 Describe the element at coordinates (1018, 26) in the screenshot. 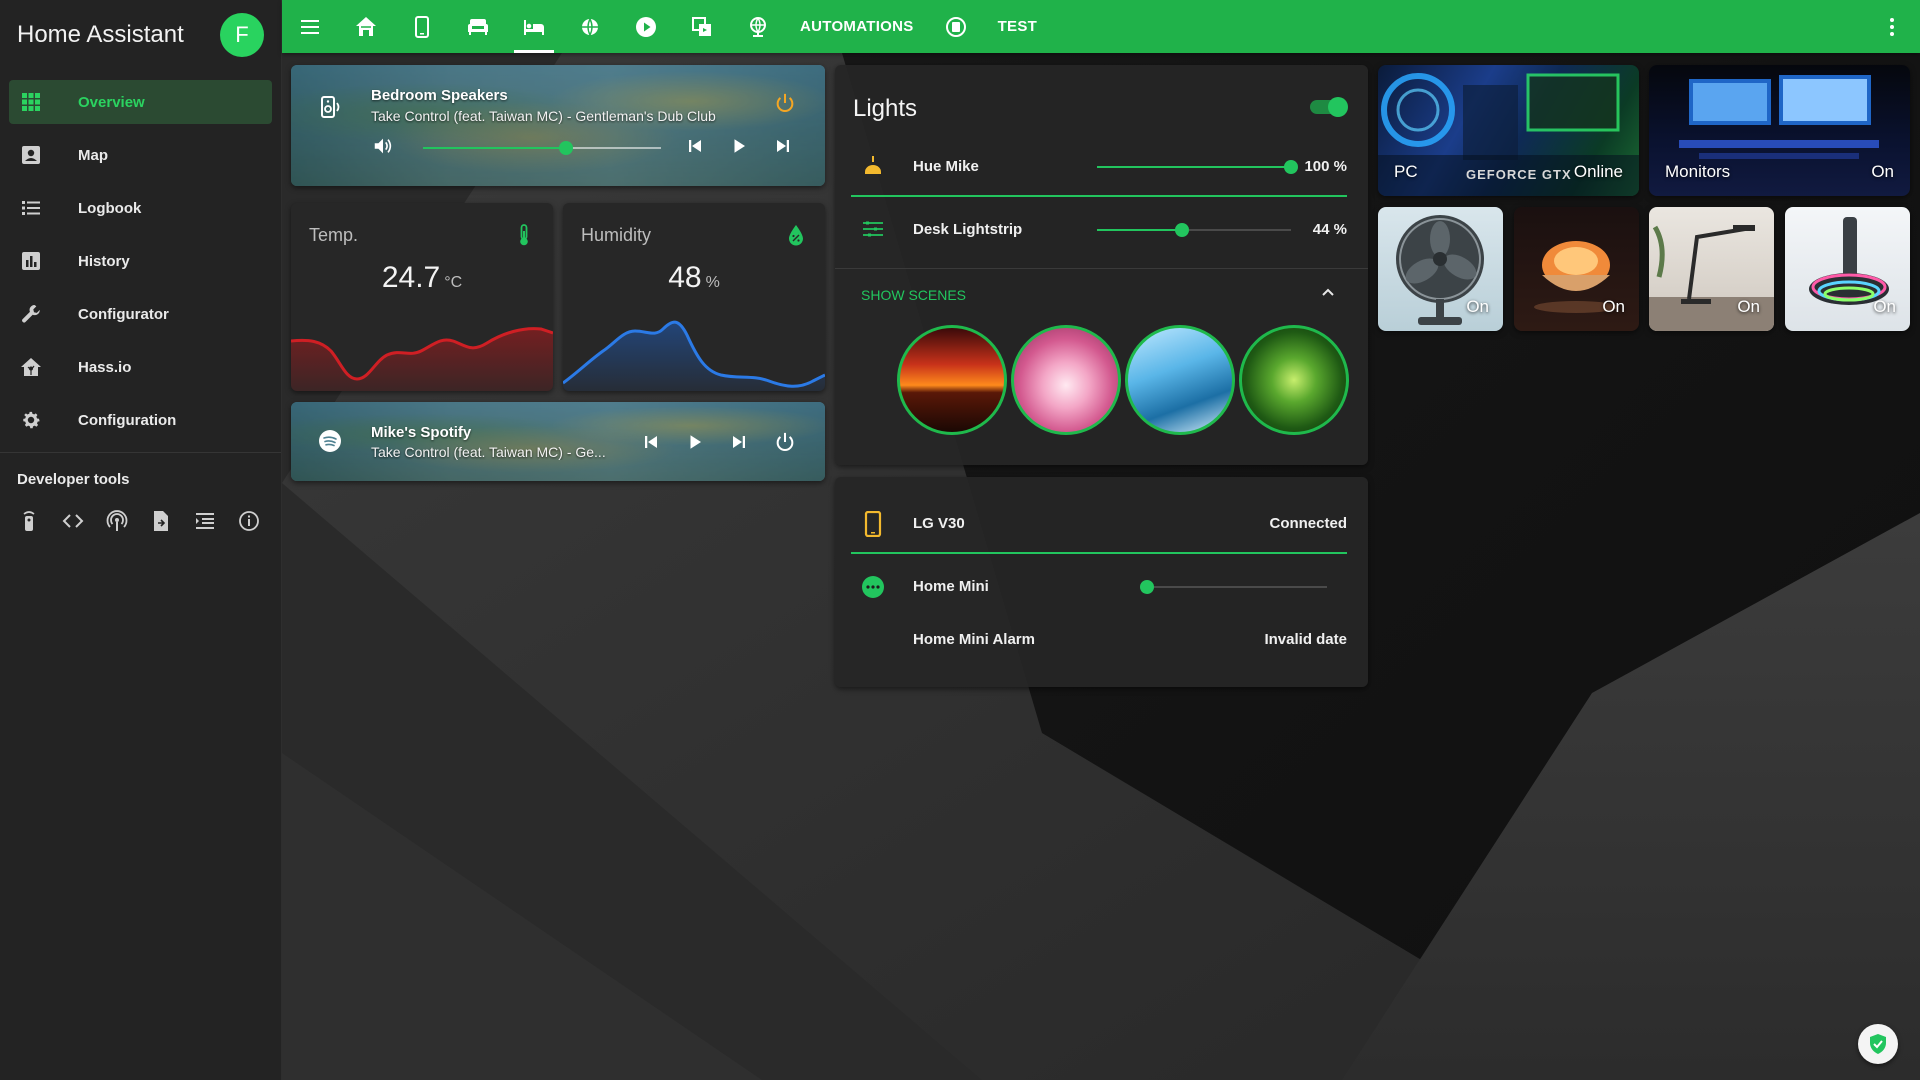

I see `tab-test: TEST` at that location.